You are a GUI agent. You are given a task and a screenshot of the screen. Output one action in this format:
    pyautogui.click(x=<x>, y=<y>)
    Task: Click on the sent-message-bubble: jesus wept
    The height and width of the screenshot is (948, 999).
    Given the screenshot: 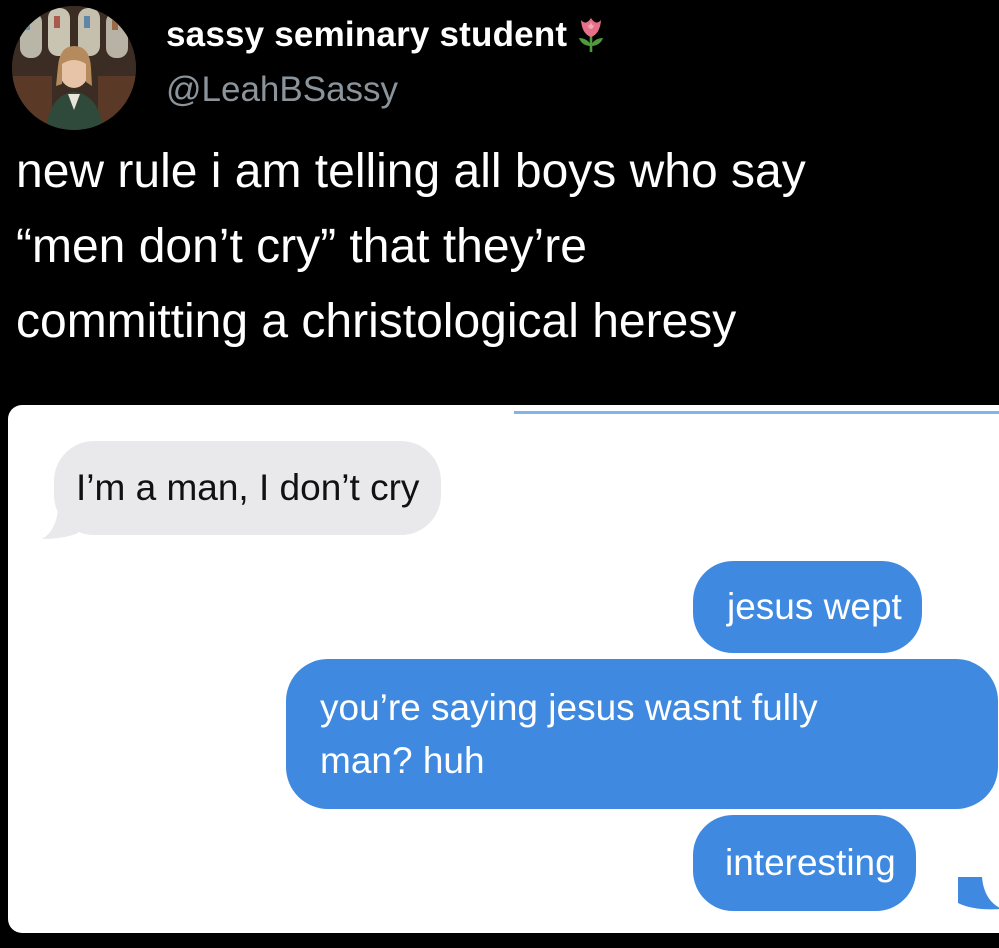 What is the action you would take?
    pyautogui.click(x=807, y=607)
    